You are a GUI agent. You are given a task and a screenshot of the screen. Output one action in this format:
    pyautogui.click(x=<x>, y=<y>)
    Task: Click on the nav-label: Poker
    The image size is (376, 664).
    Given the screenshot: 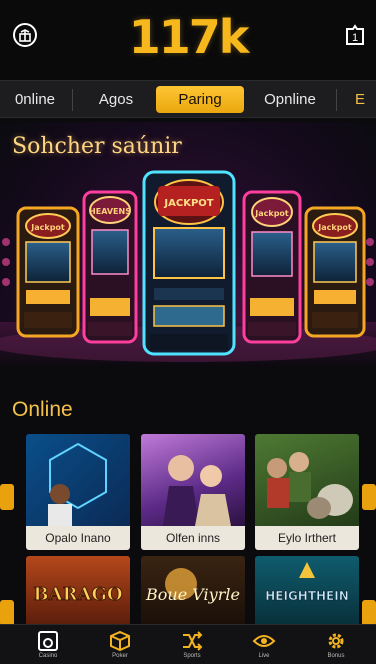 What is the action you would take?
    pyautogui.click(x=120, y=656)
    